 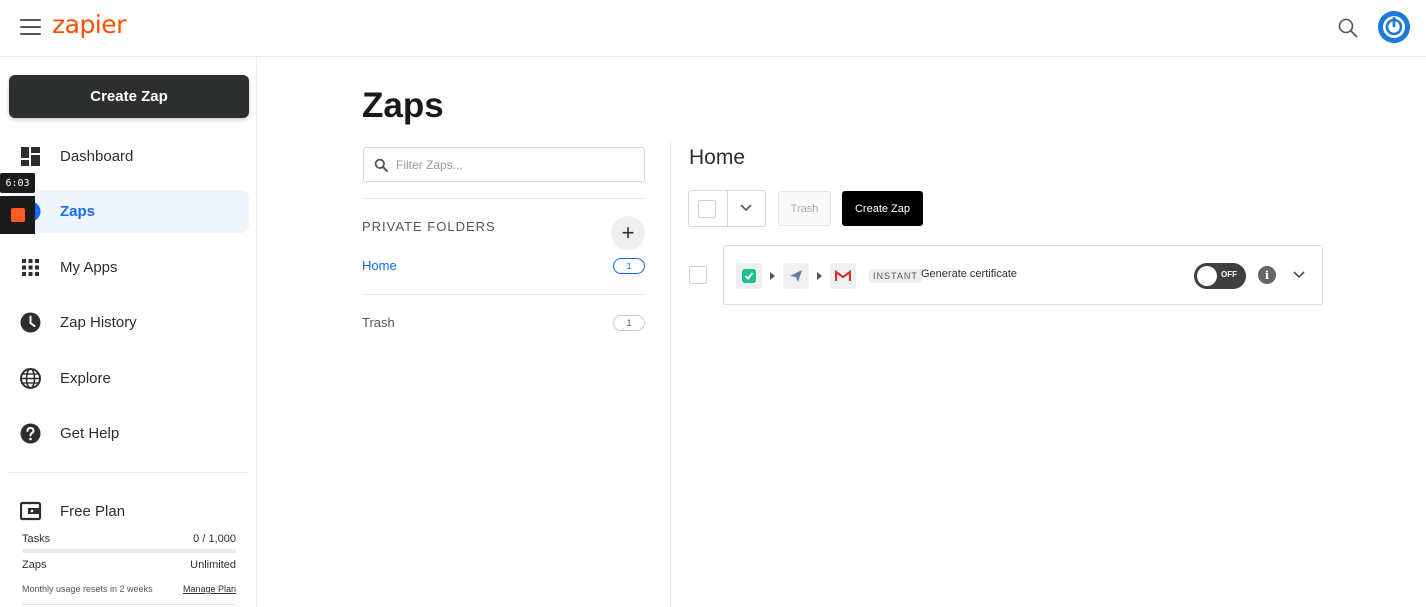 What do you see at coordinates (713, 28) in the screenshot?
I see `top-bar: zapier` at bounding box center [713, 28].